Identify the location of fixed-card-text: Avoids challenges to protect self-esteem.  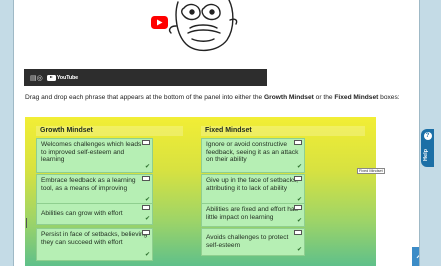
(247, 241).